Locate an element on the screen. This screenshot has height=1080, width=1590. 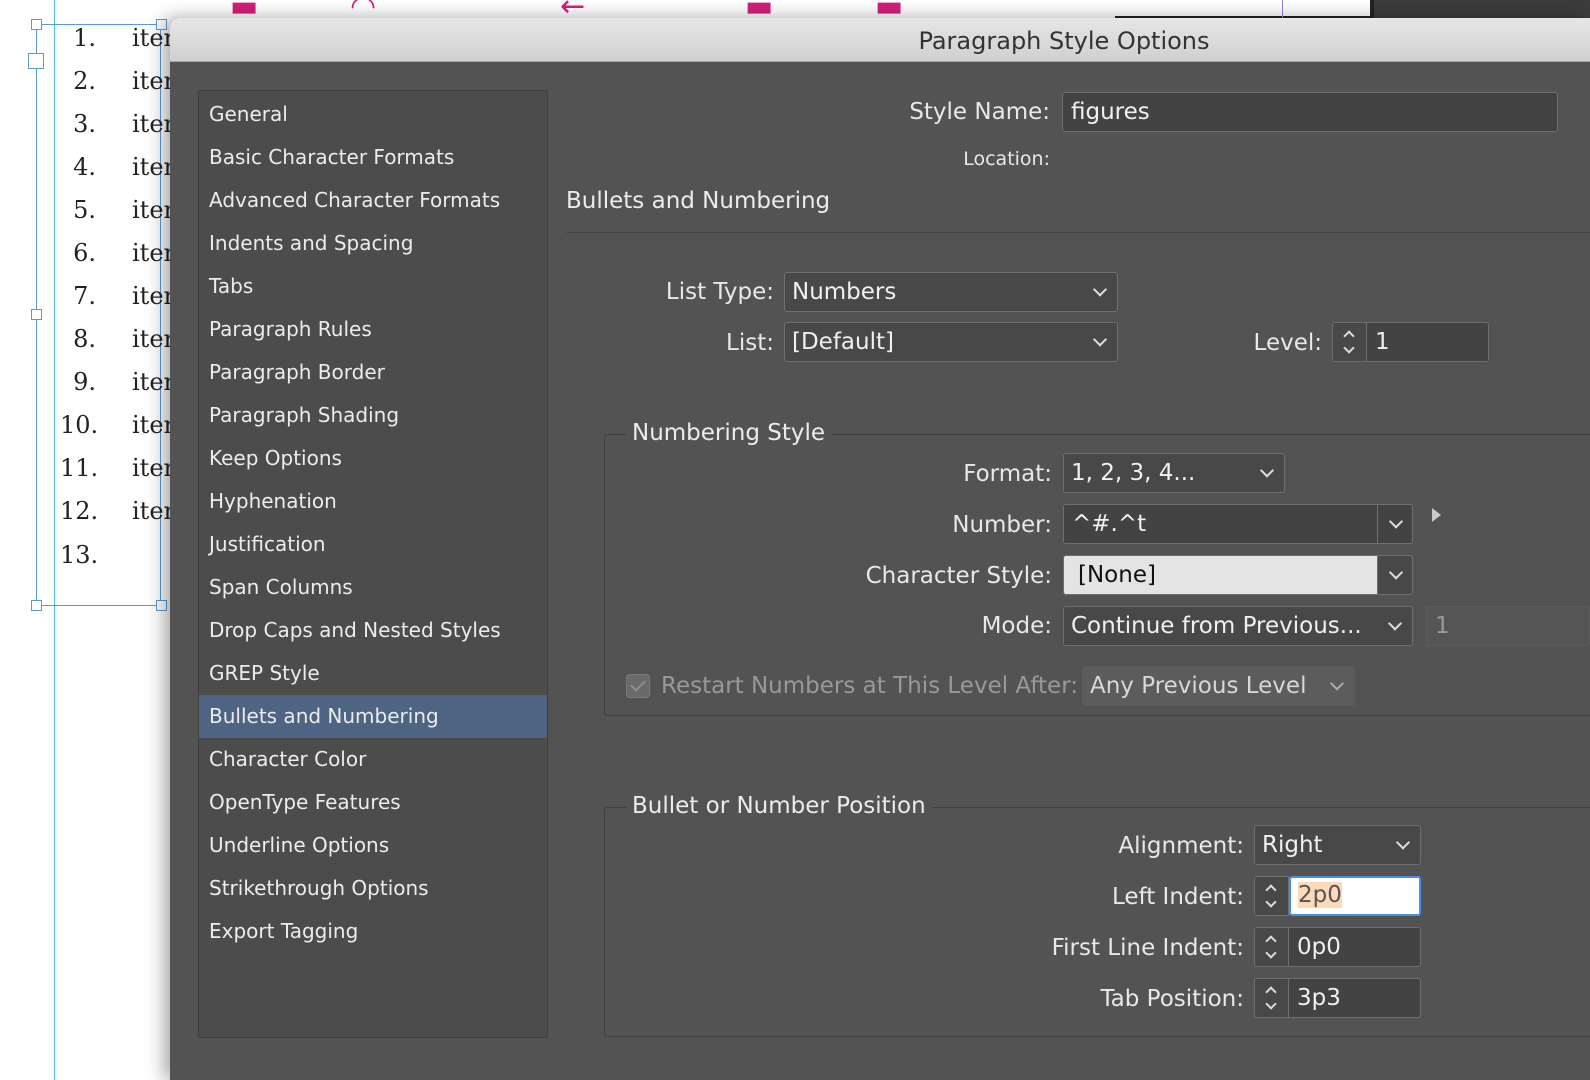
sidebar-item-strikethrough-options: Strikethrough Options is located at coordinates (373, 888).